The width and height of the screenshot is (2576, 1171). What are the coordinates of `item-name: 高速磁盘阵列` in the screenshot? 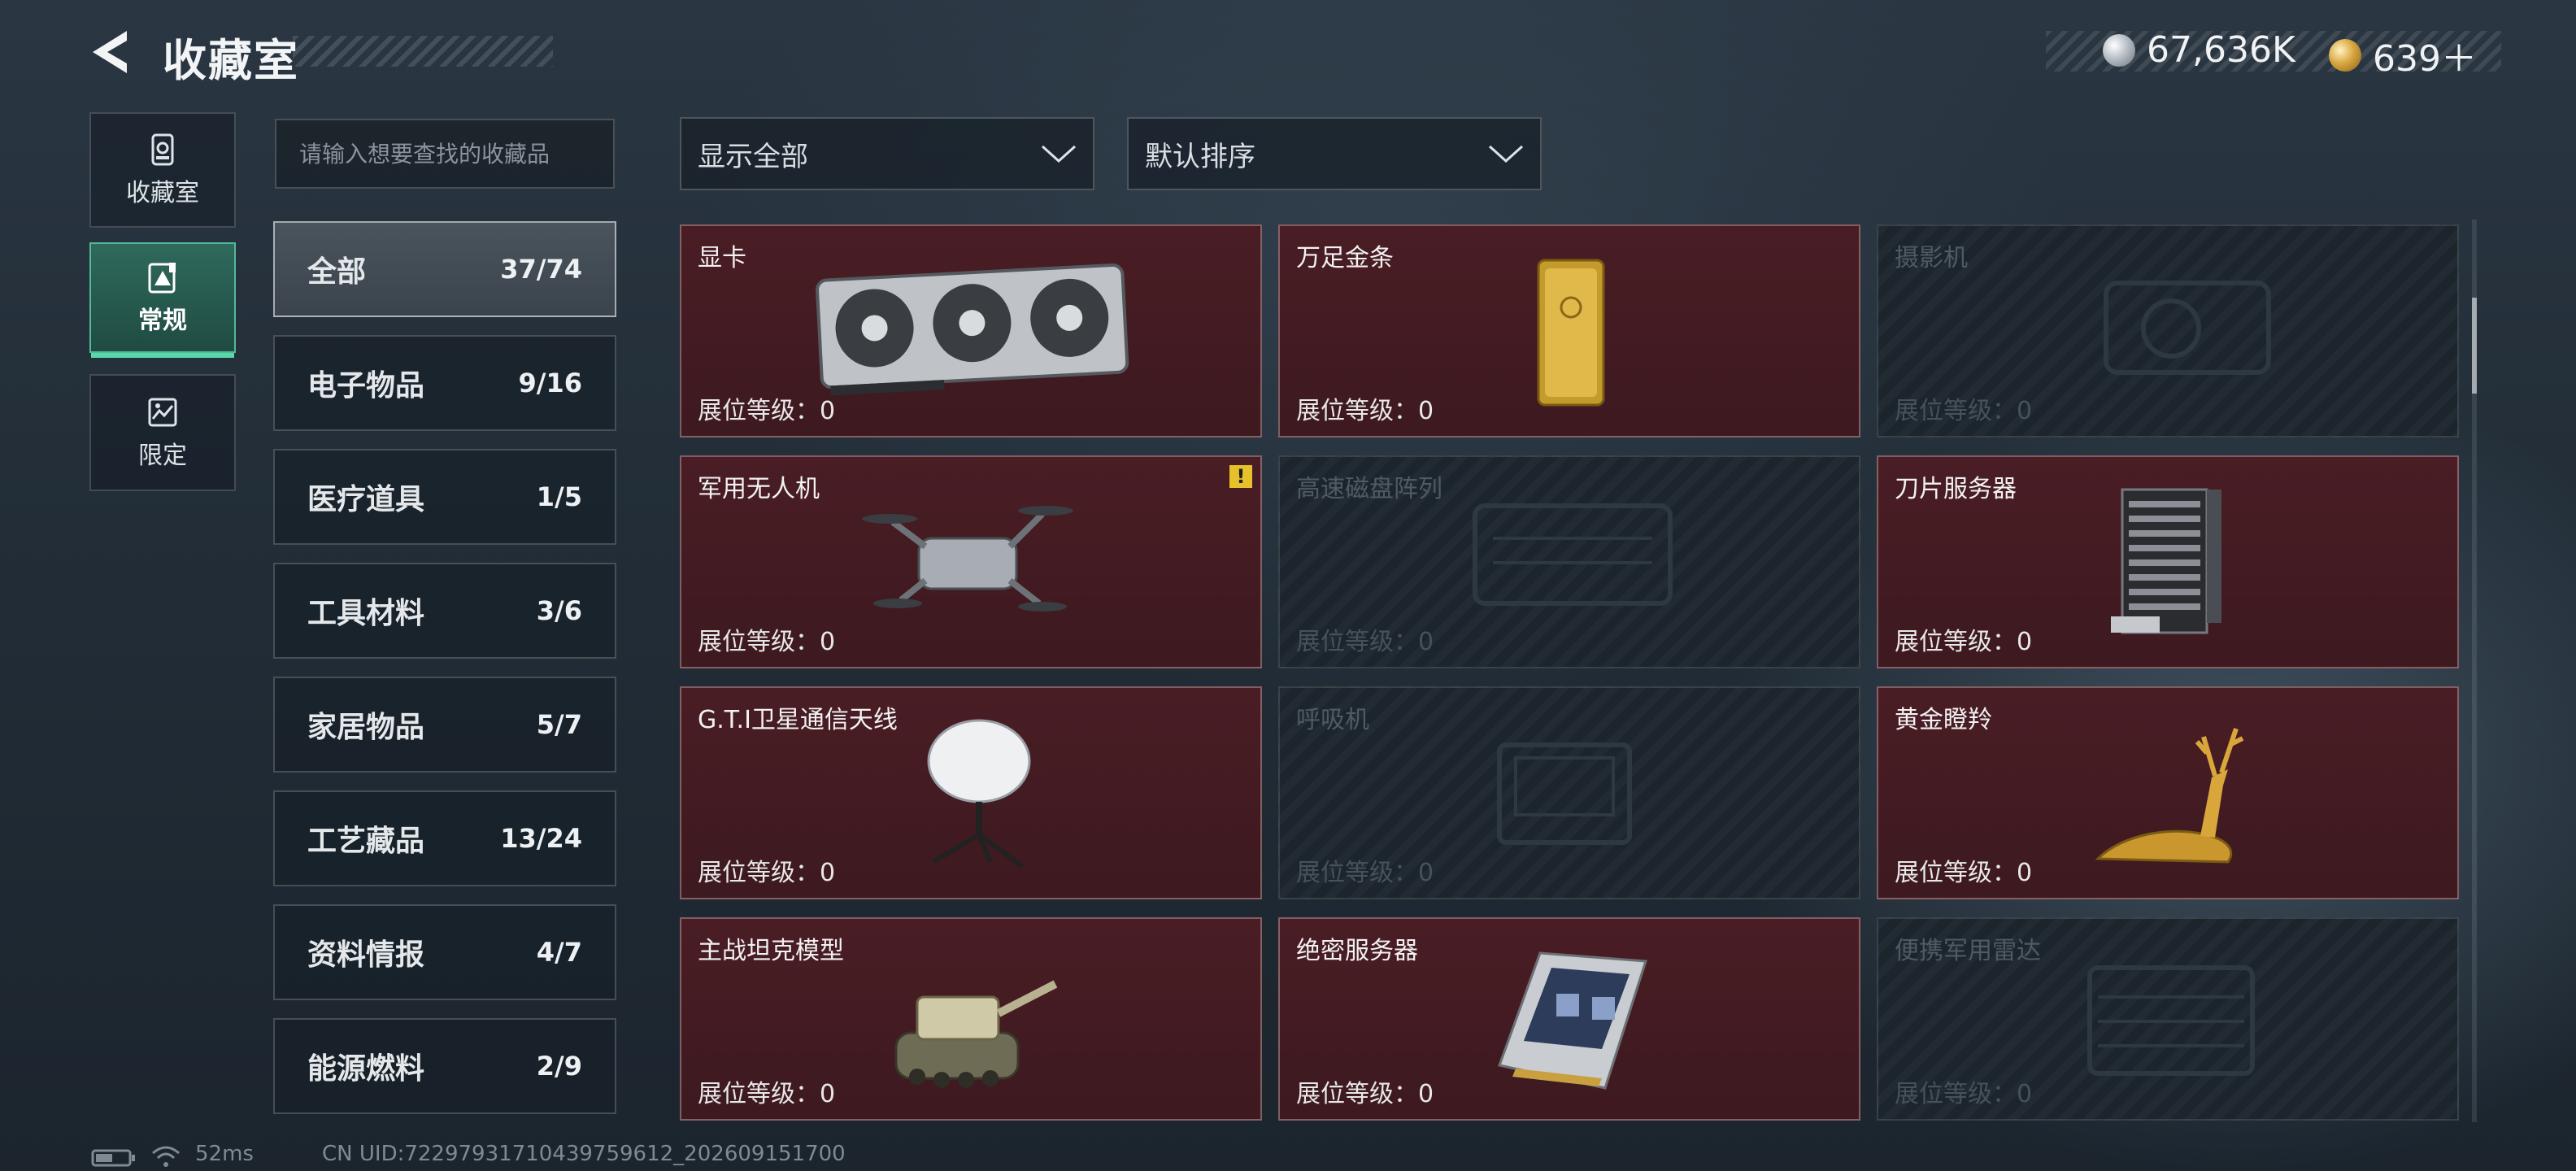 It's located at (1369, 489).